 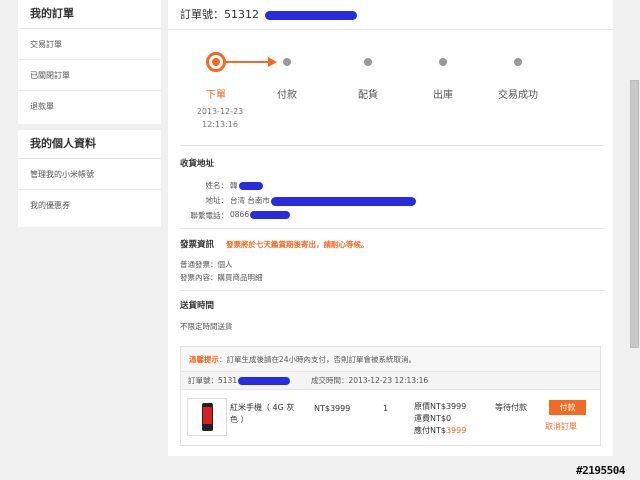 I want to click on progress-step-shipped: 出庫, so click(x=443, y=95).